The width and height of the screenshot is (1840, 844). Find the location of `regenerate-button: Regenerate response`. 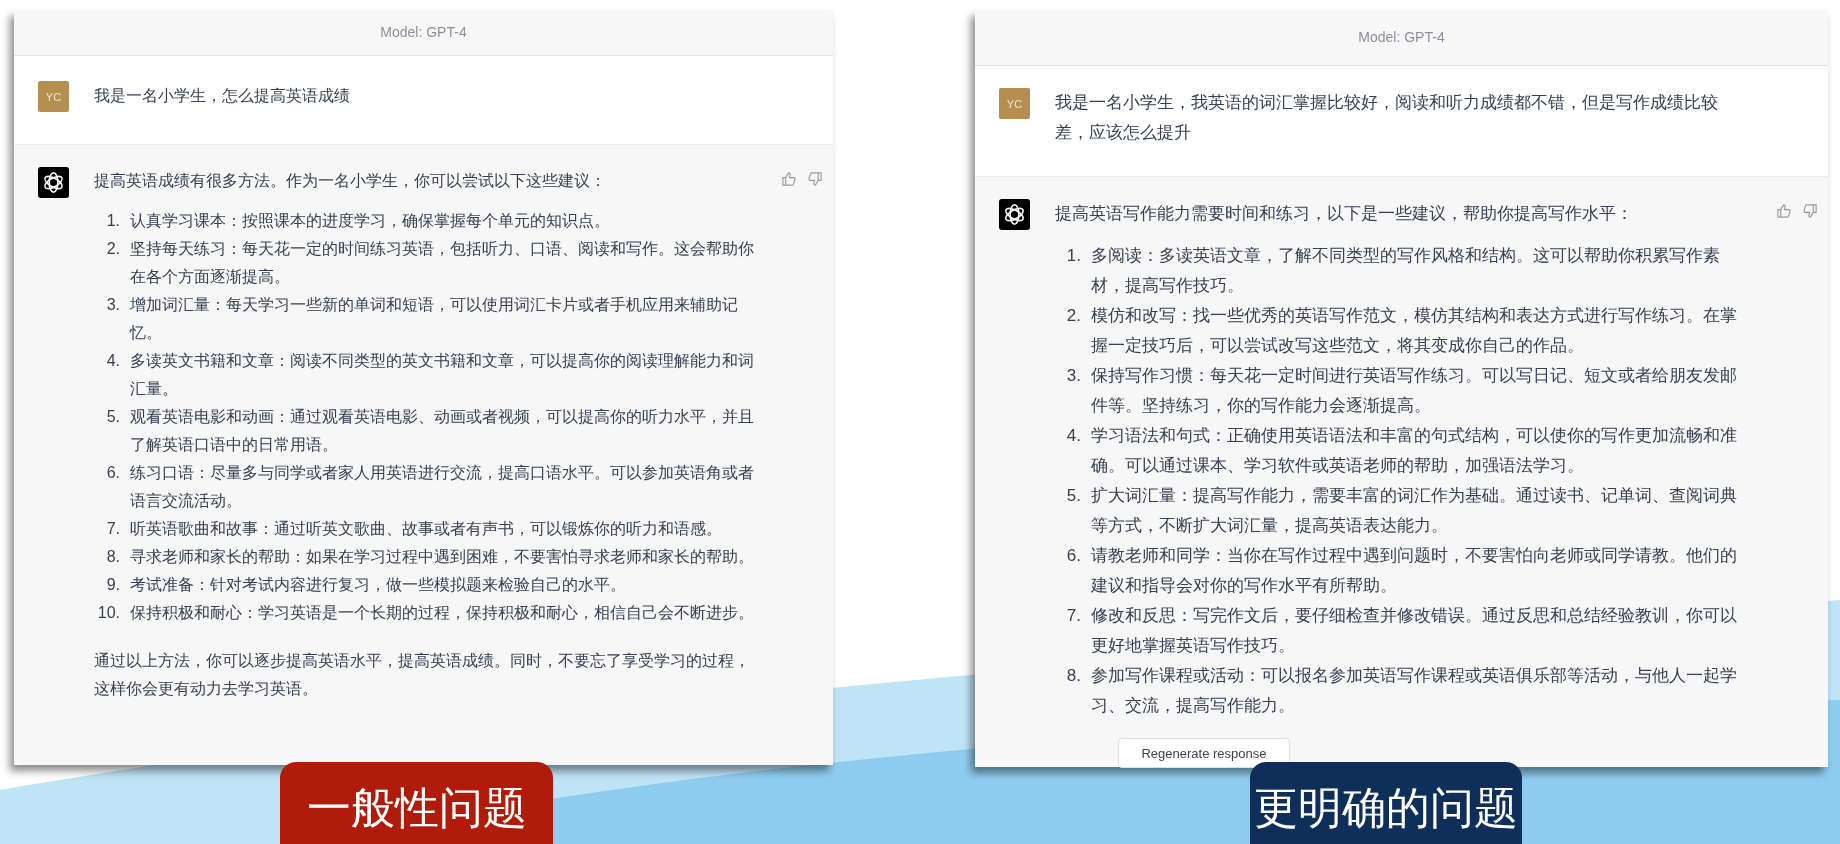

regenerate-button: Regenerate response is located at coordinates (1204, 753).